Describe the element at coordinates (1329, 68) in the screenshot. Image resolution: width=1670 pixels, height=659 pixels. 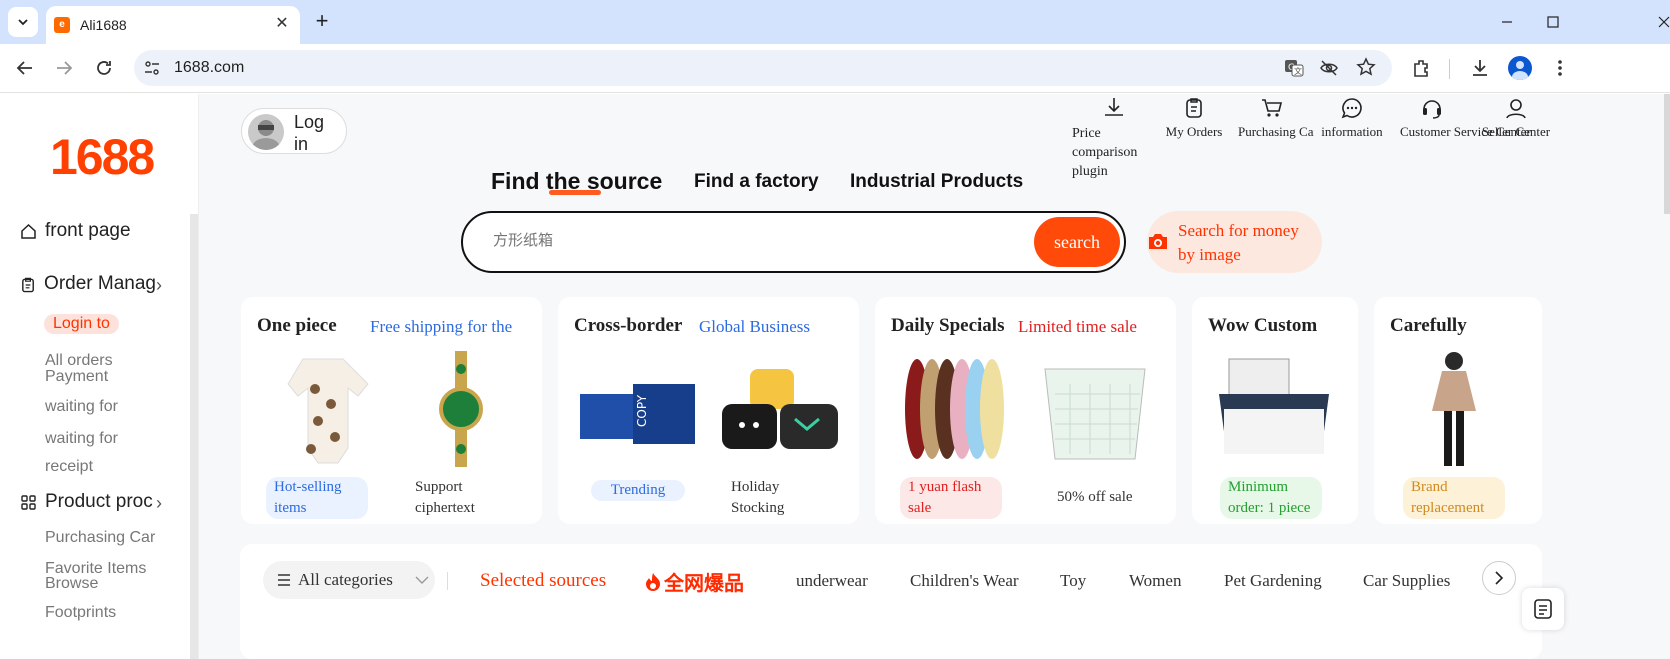
I see `eye-off-icon` at that location.